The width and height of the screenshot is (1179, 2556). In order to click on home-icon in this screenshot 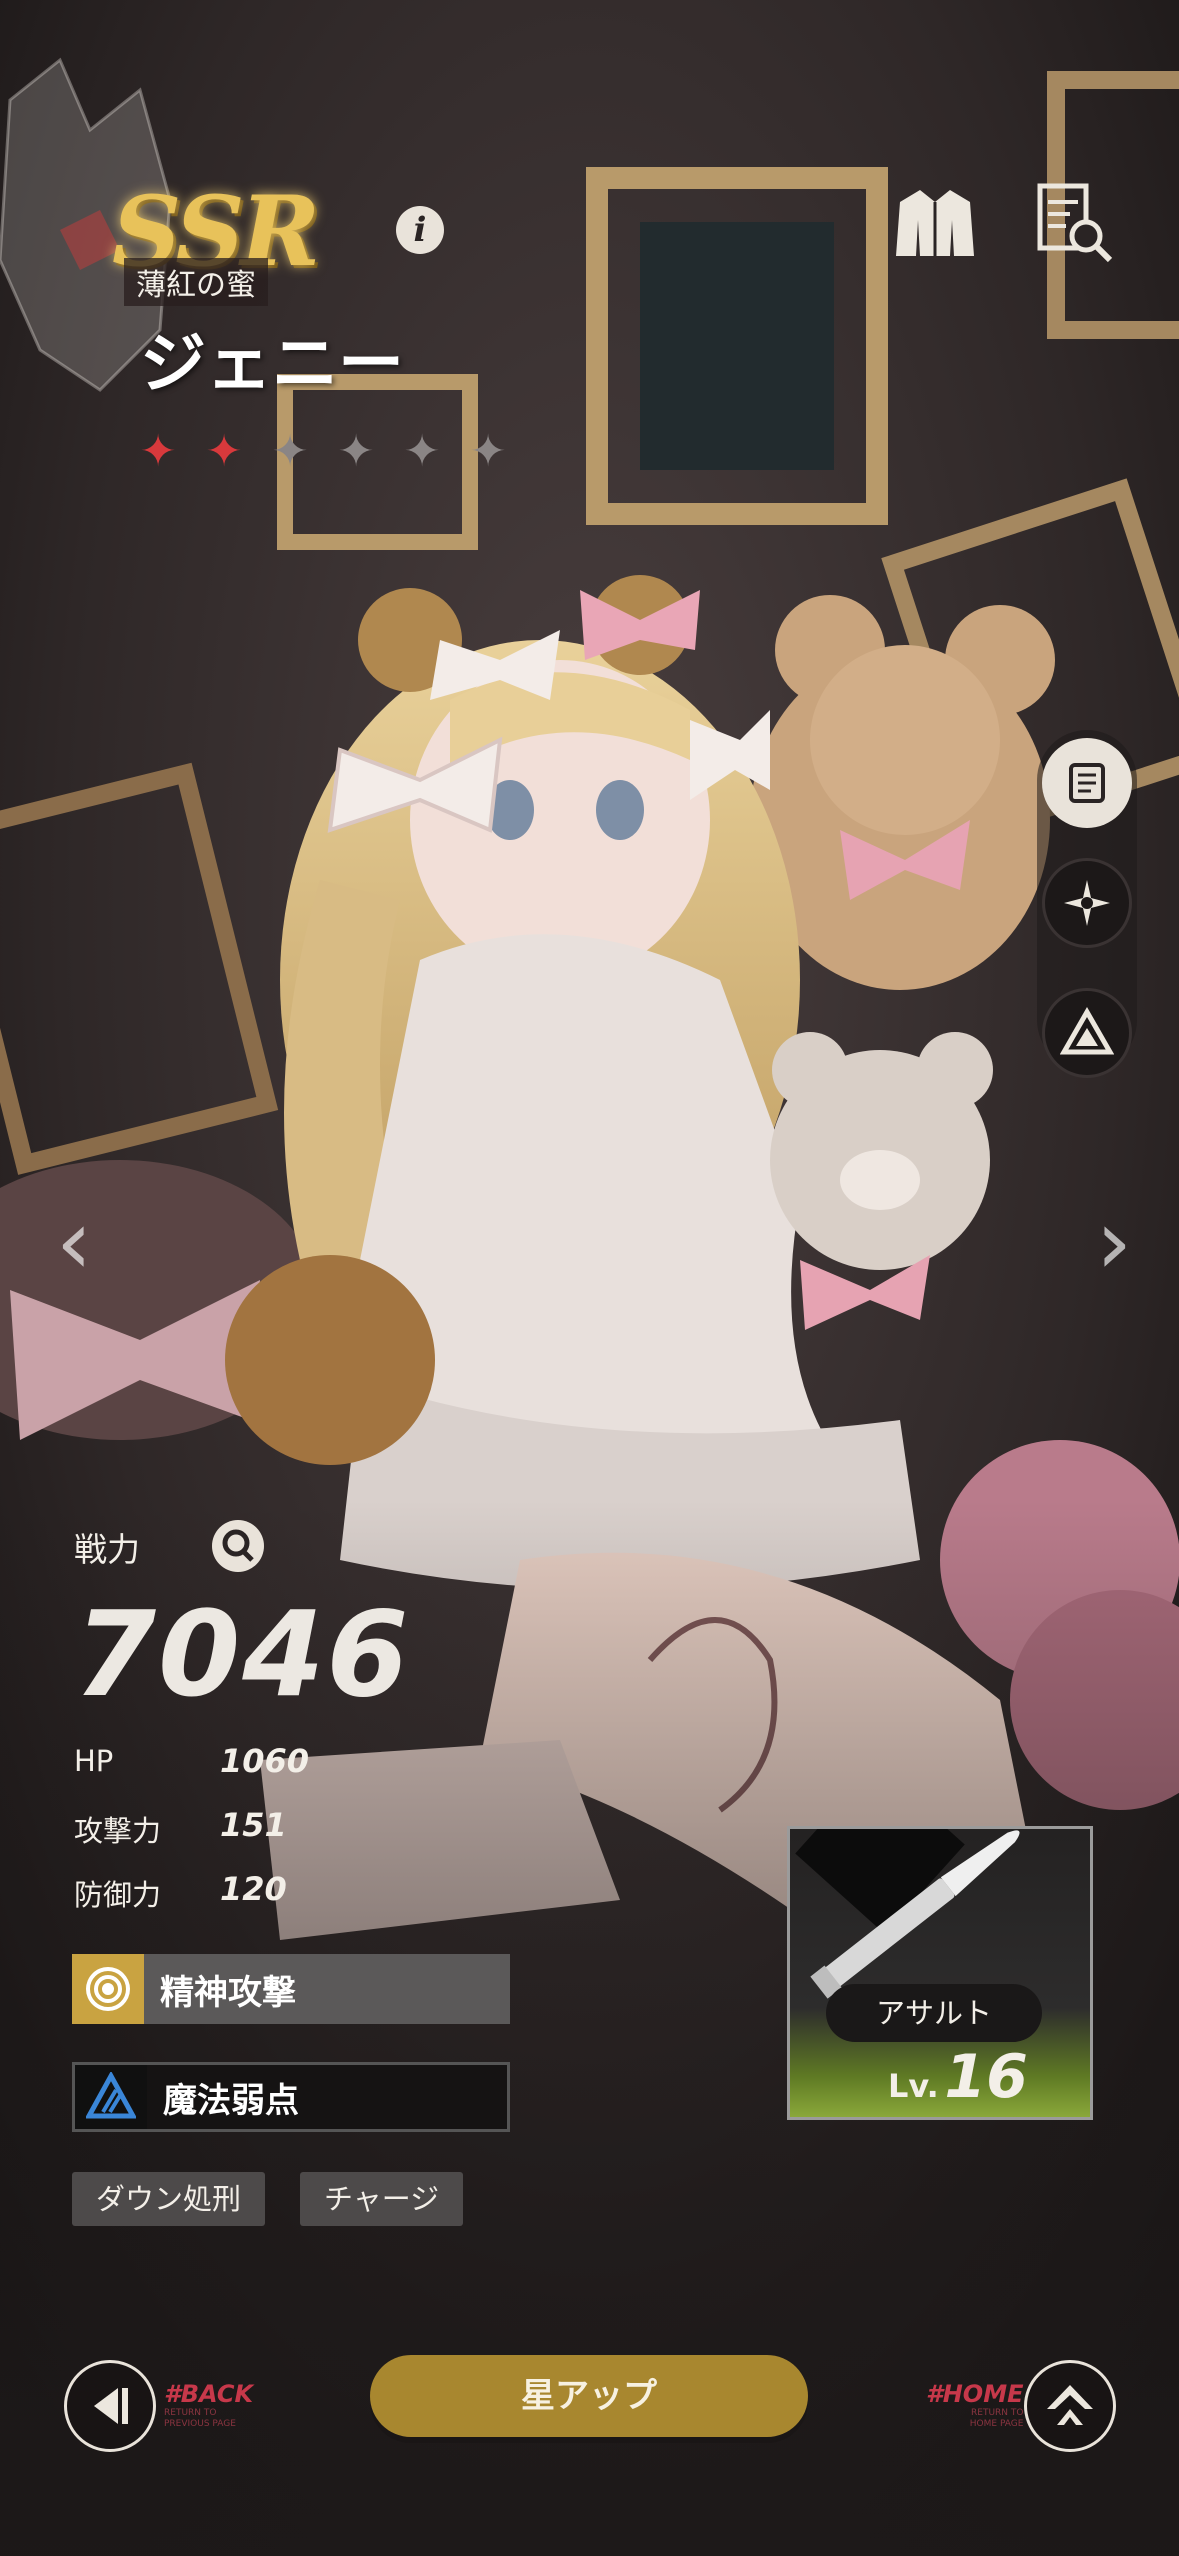, I will do `click(1070, 2405)`.